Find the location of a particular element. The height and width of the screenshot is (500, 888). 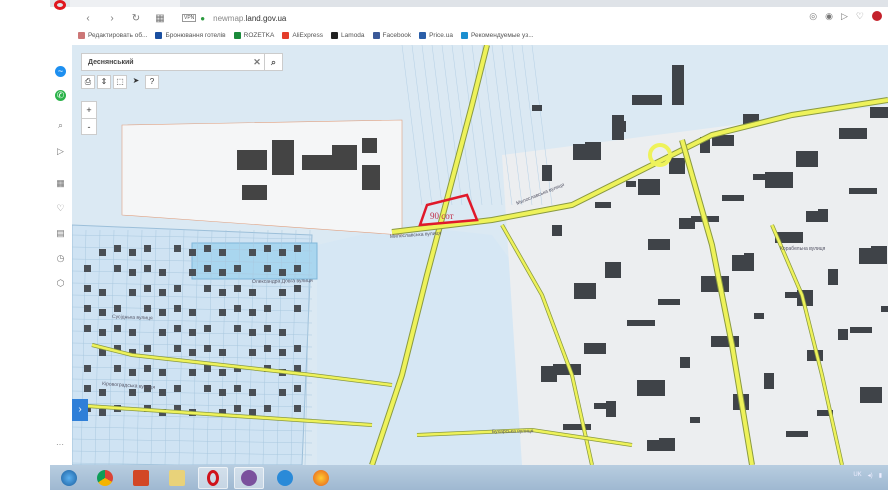

history-icon: ◷ is located at coordinates (60, 258).